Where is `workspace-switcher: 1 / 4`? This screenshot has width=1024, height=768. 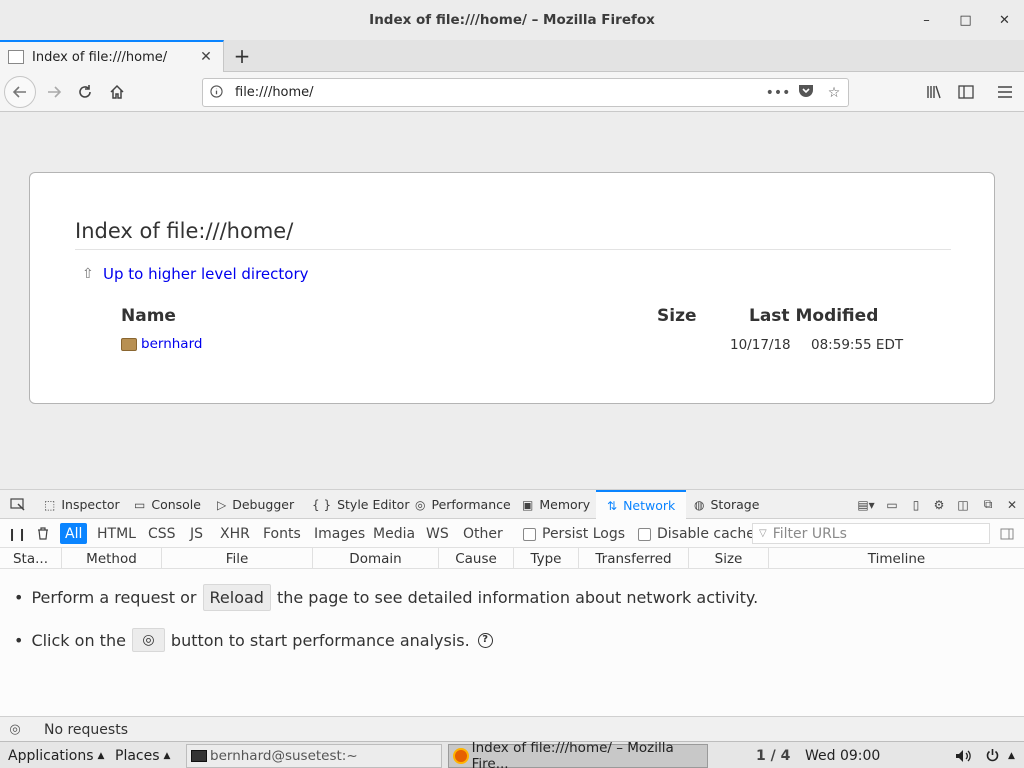
workspace-switcher: 1 / 4 is located at coordinates (773, 755).